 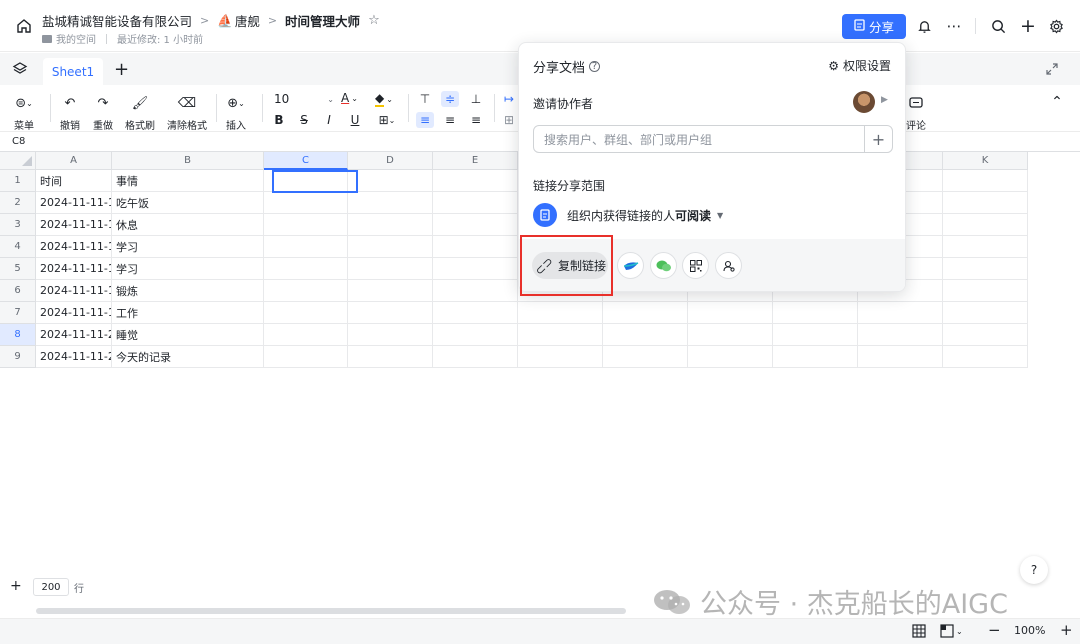 I want to click on wrap-icon: ↦, so click(x=509, y=99).